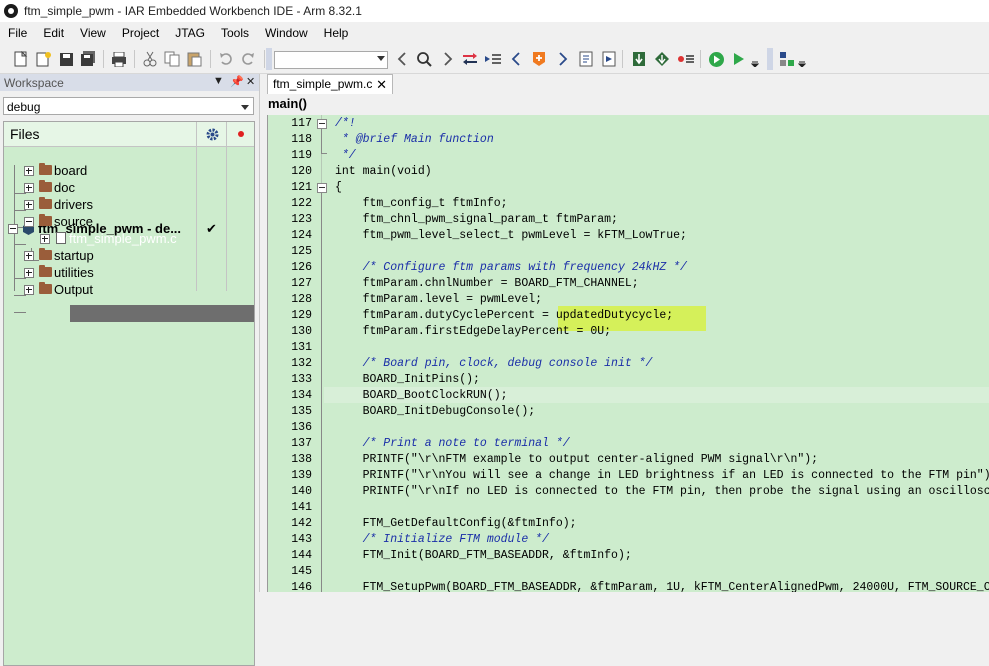  What do you see at coordinates (301, 523) in the screenshot?
I see `line-number: 142` at bounding box center [301, 523].